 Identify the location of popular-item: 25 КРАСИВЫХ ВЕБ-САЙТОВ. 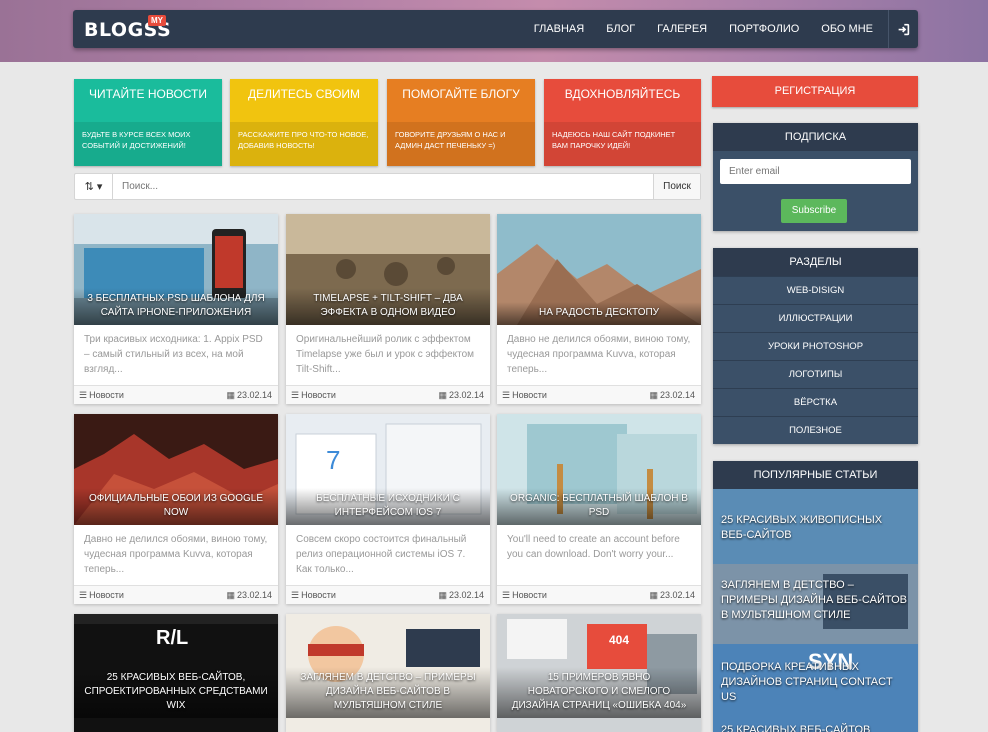
(815, 727).